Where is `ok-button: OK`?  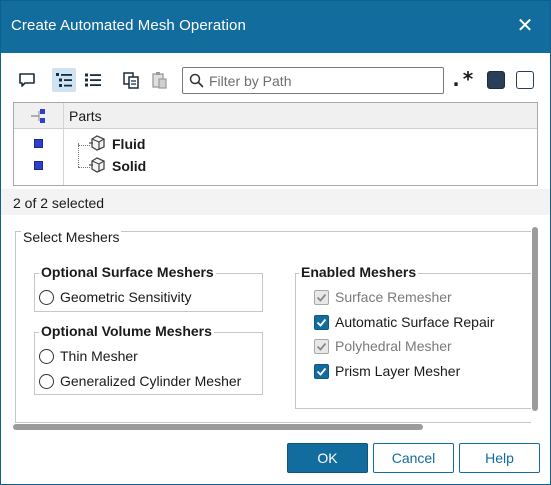
ok-button: OK is located at coordinates (327, 458).